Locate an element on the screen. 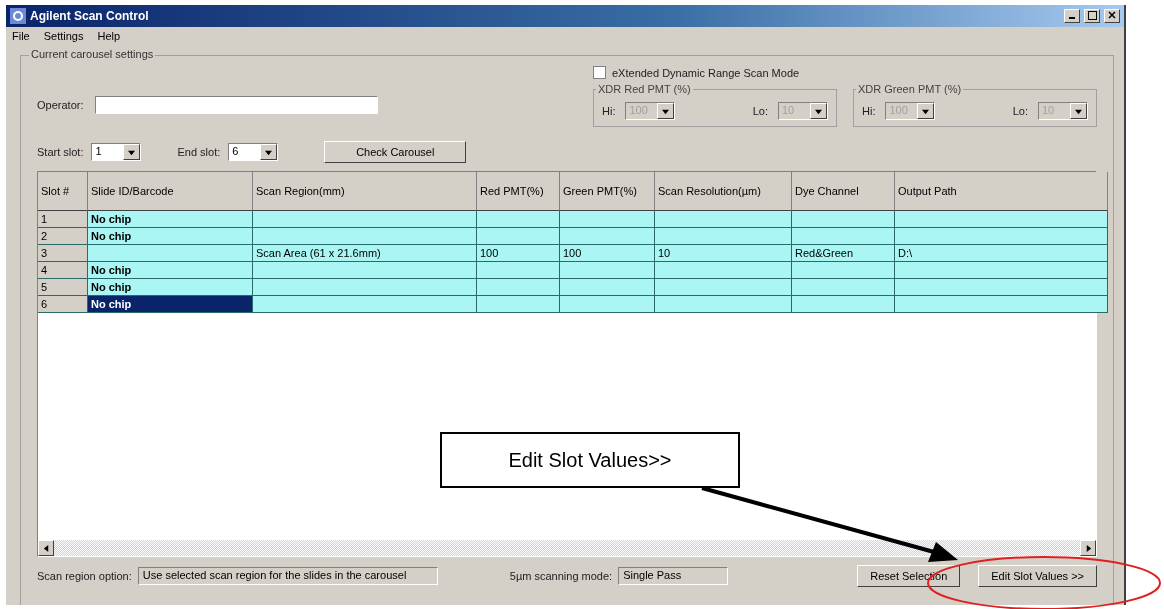  column-header: Red PMT(%) is located at coordinates (518, 191).